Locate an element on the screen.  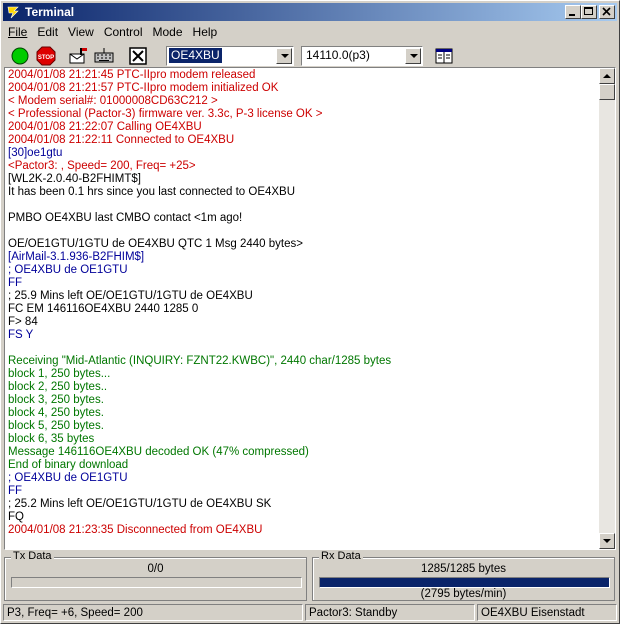
terminal-line: 2004/01/08 21:22:07 Calling OE4XBU is located at coordinates (105, 127).